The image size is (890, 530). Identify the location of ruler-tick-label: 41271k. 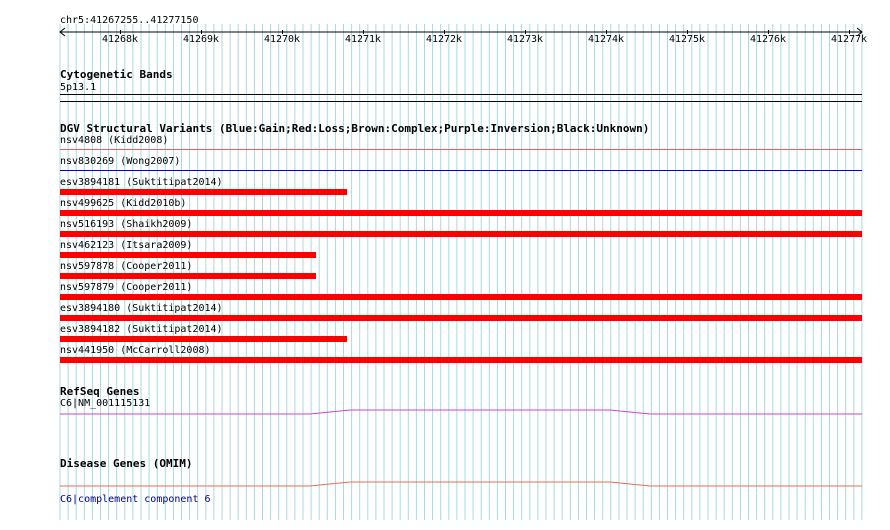
(363, 39).